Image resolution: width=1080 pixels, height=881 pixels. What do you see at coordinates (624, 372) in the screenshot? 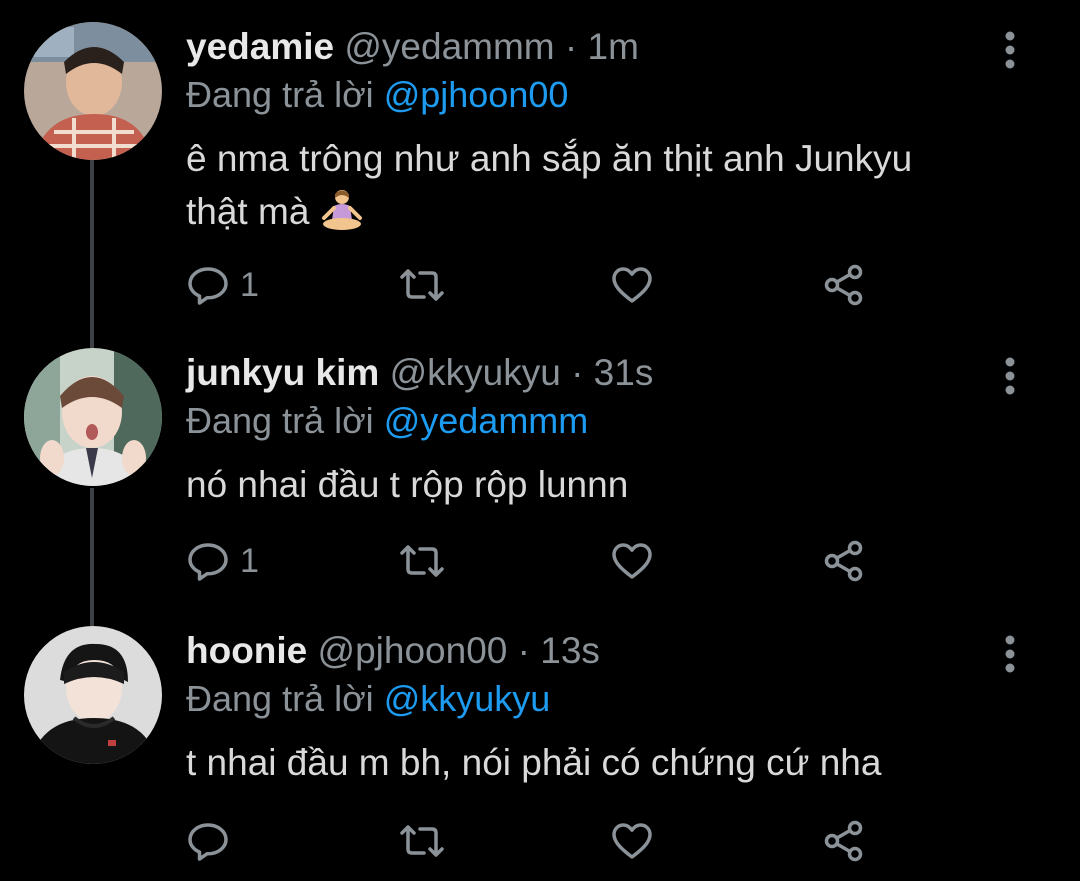
I see `timestamp: 31s` at bounding box center [624, 372].